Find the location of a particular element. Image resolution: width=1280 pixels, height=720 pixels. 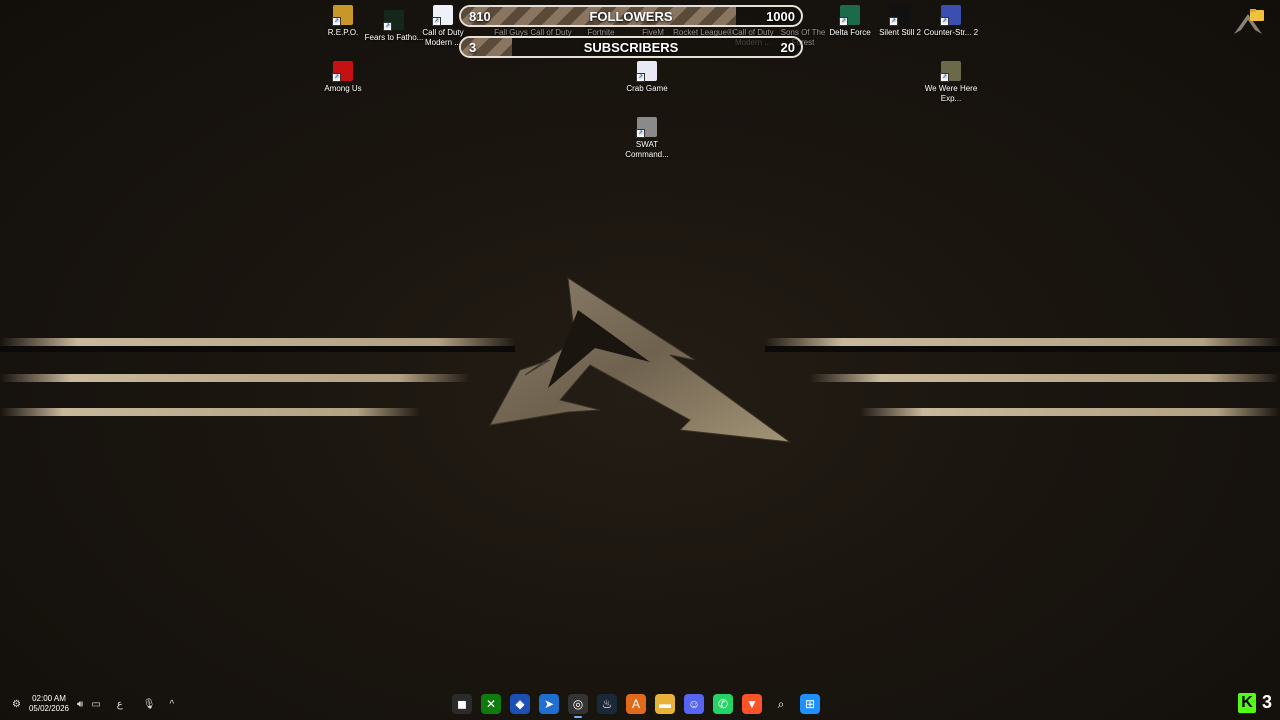

we-were-here-icon: ↗ is located at coordinates (950, 71).